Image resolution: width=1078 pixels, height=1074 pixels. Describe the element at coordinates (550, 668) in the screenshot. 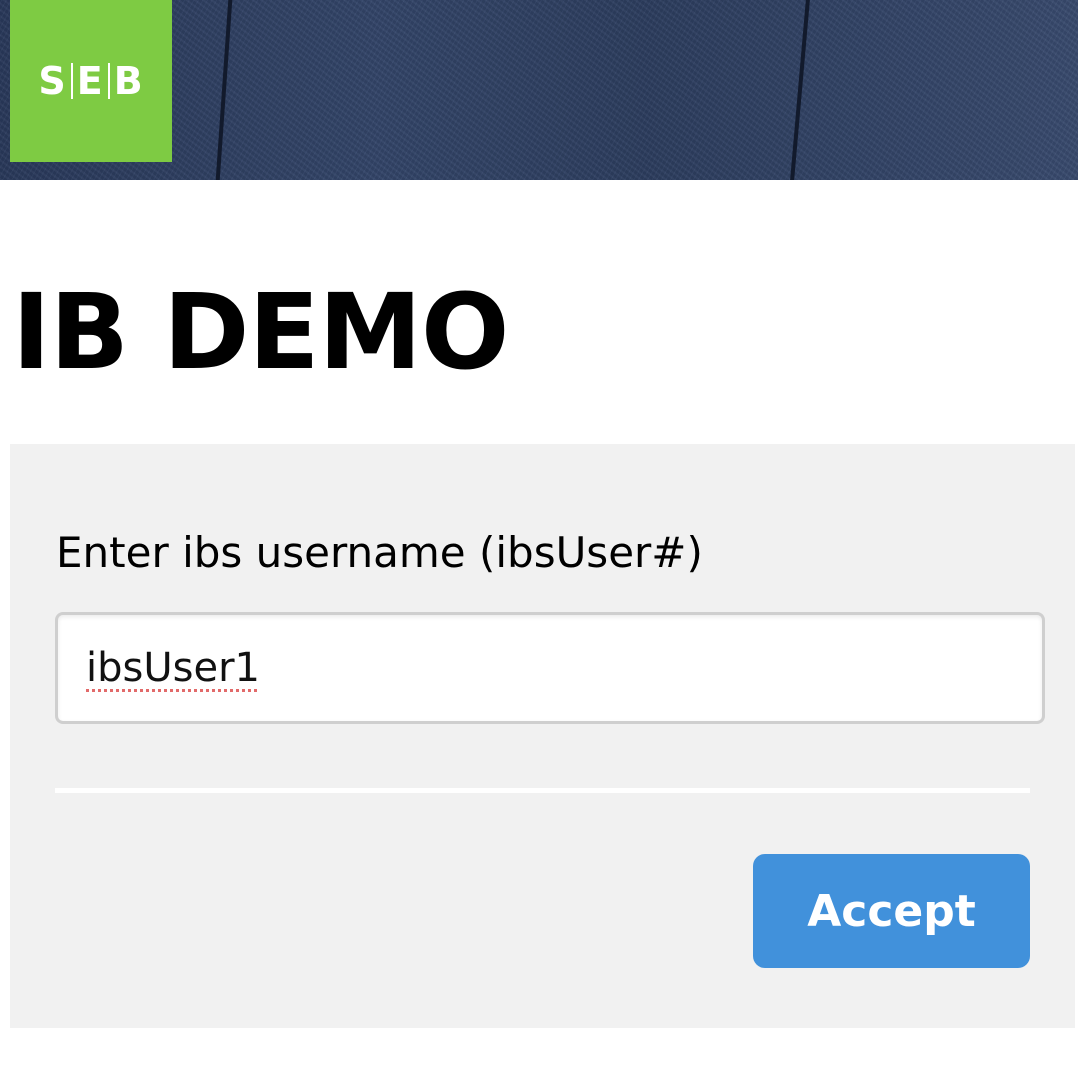

I see `username-input: ibsUser1` at that location.